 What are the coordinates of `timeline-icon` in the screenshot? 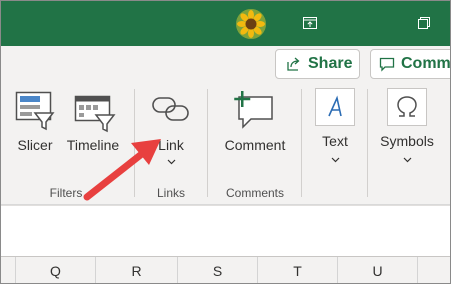 It's located at (95, 114).